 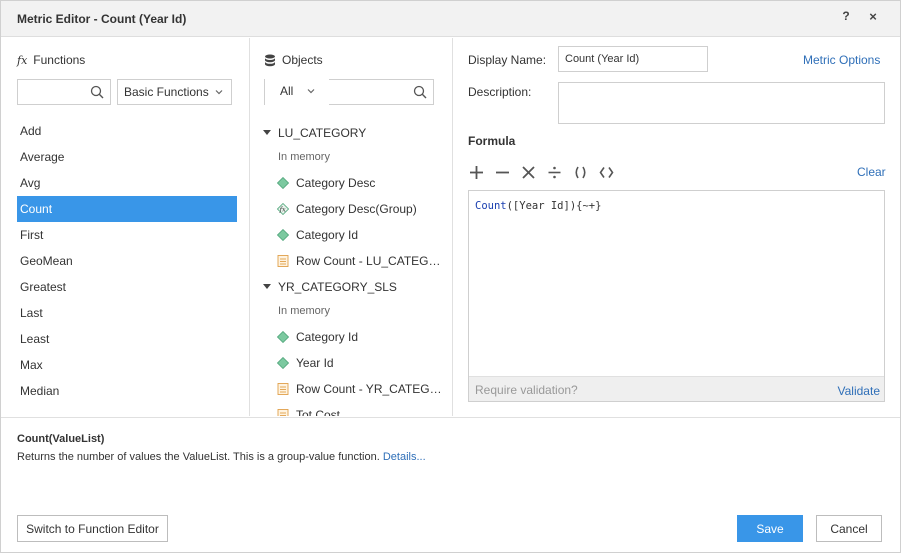 I want to click on function-category-dropdown: Basic Functions, so click(x=174, y=92).